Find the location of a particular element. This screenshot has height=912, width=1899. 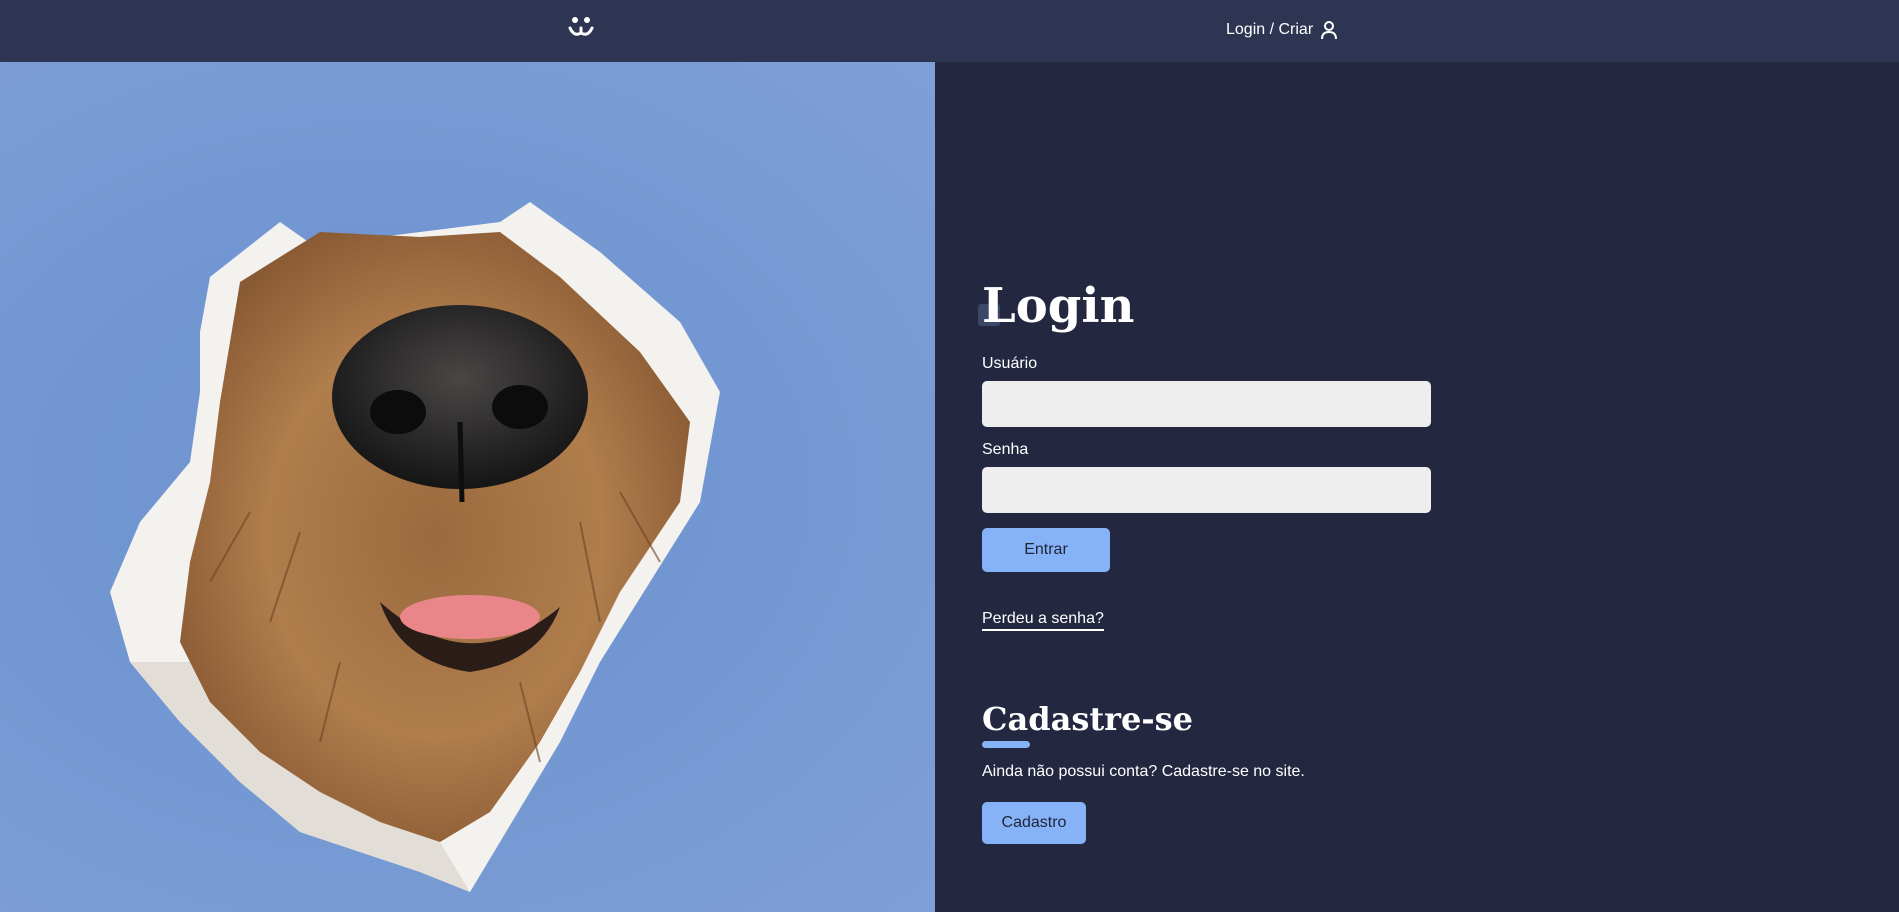

username-label: Usuário is located at coordinates (1010, 363).